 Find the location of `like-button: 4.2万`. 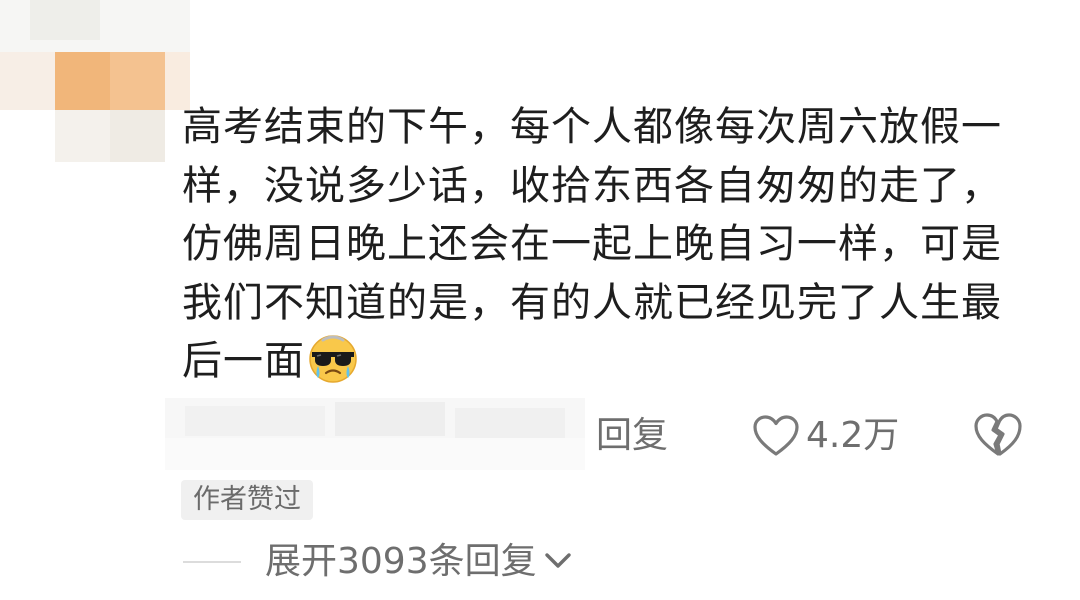

like-button: 4.2万 is located at coordinates (825, 436).